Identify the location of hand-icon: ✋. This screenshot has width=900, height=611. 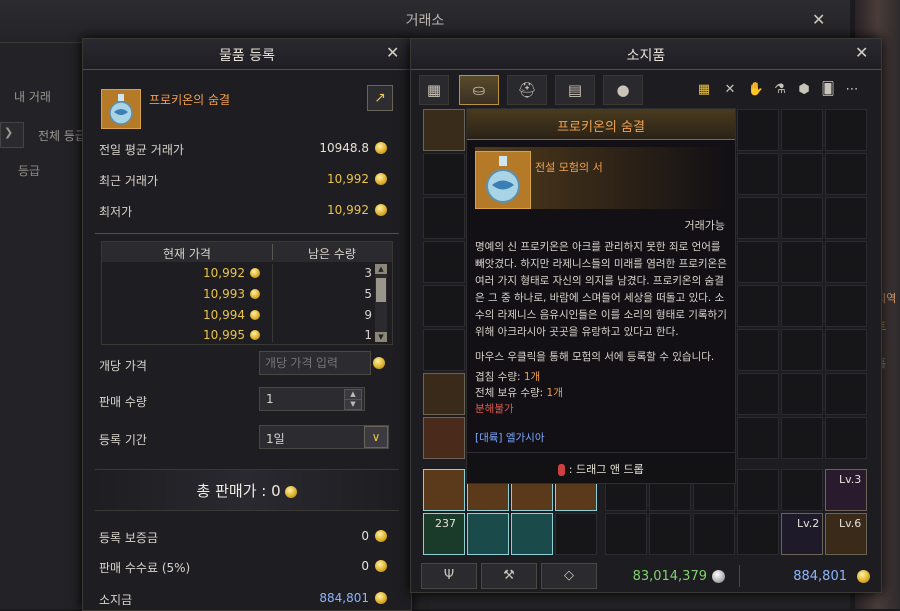
(756, 90).